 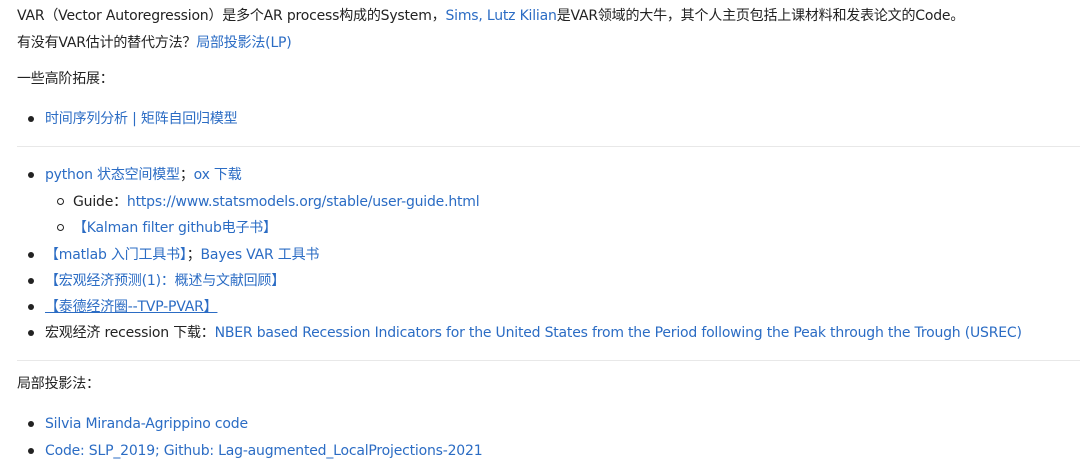 I want to click on matlab-book-link: 【matlab 入门工具书】, so click(x=116, y=255).